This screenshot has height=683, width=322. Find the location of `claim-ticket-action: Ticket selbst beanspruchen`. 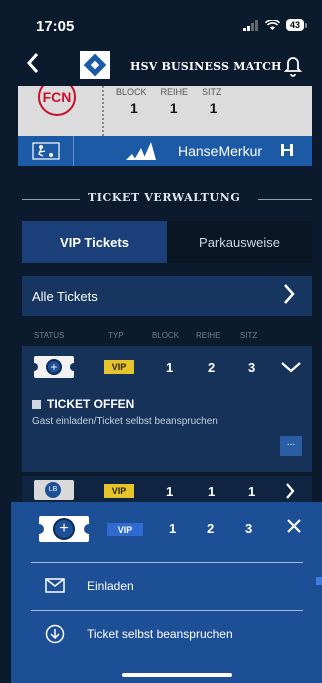

claim-ticket-action: Ticket selbst beanspruchen is located at coordinates (139, 634).